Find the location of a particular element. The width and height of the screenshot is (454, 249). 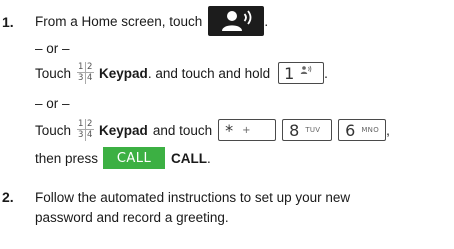

step-1-line-1: From a Home screen, touch . is located at coordinates (151, 21).